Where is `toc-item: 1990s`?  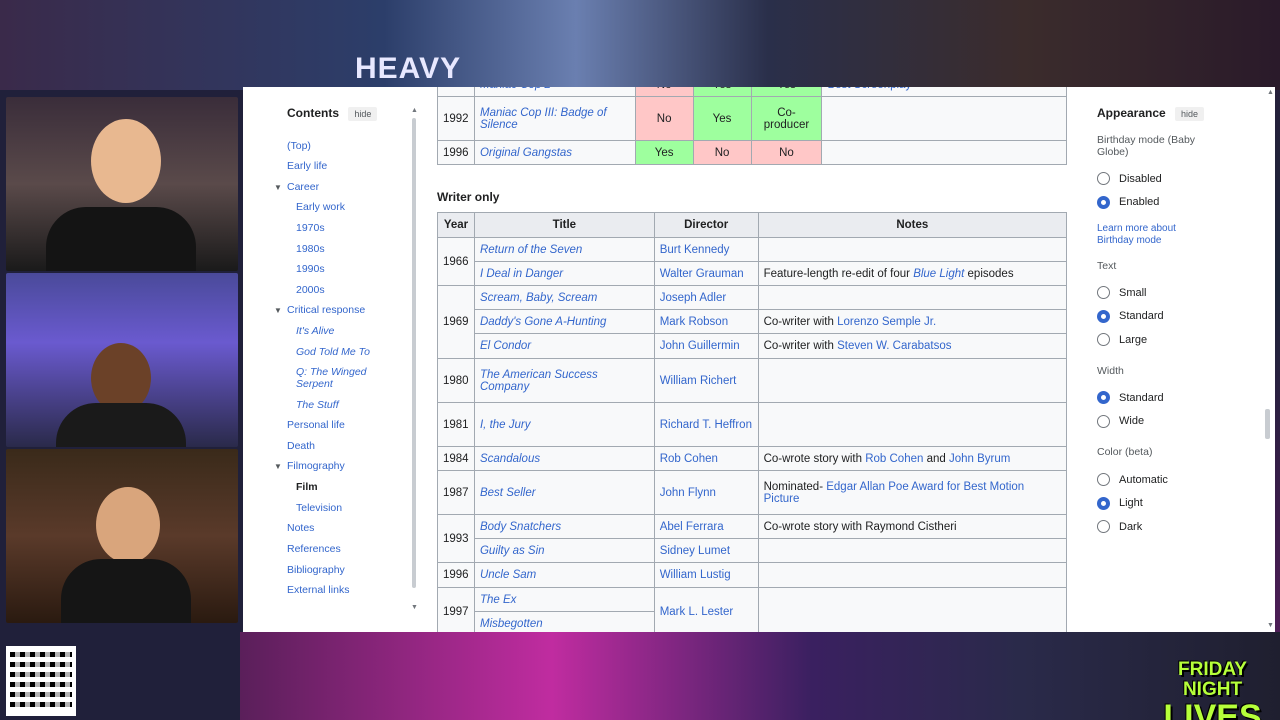
toc-item: 1990s is located at coordinates (310, 269).